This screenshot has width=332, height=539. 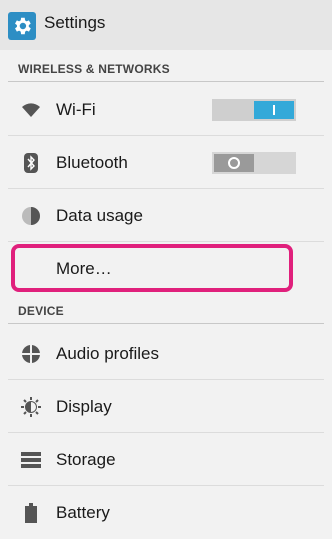 I want to click on audio-profiles-icon, so click(x=31, y=354).